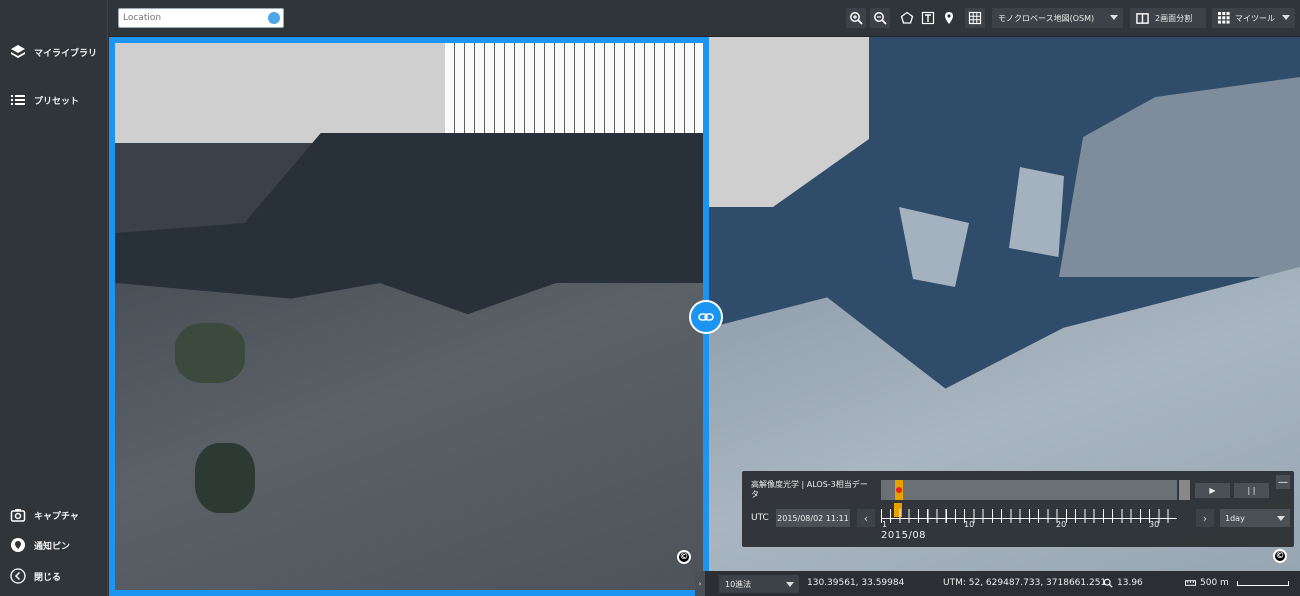 The height and width of the screenshot is (596, 1300). What do you see at coordinates (738, 584) in the screenshot?
I see `coord-format-label: 10進法` at bounding box center [738, 584].